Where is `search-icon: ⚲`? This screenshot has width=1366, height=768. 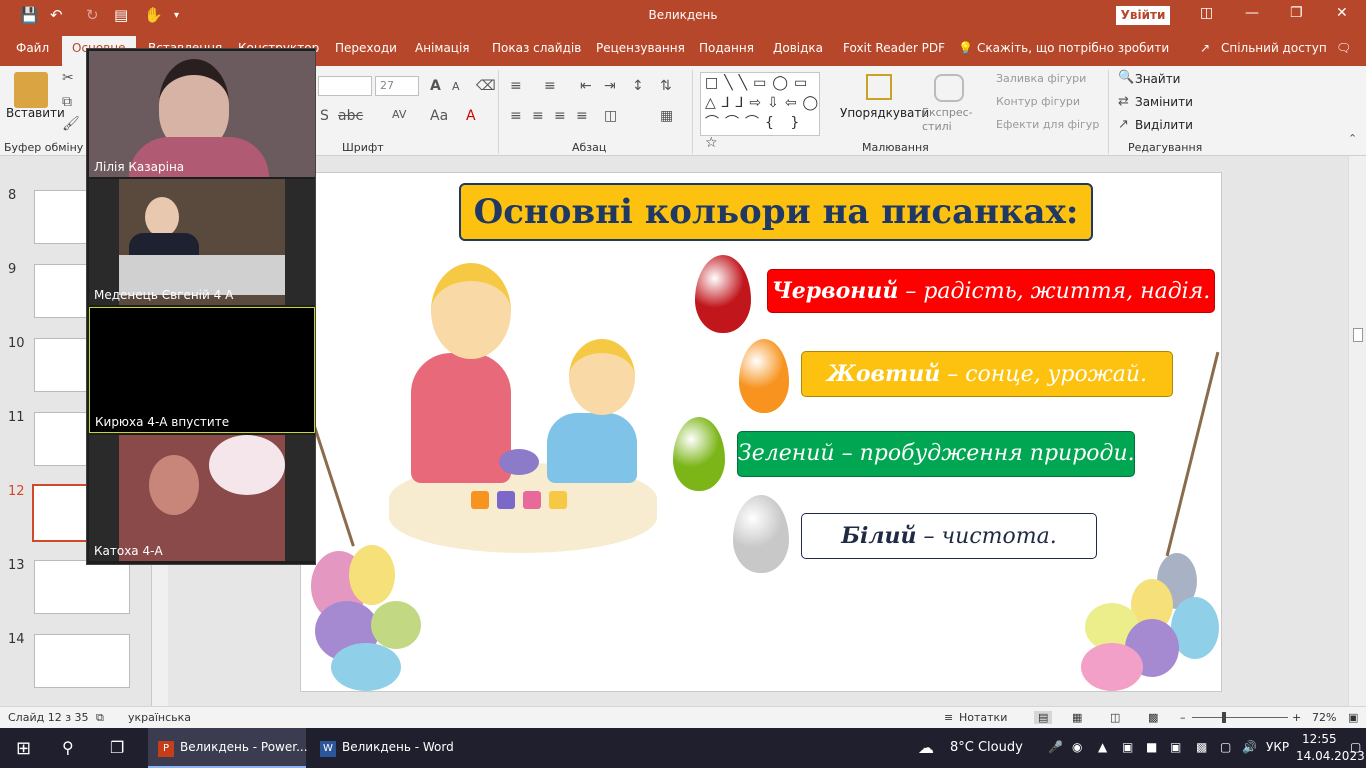
search-icon: ⚲ is located at coordinates (68, 747).